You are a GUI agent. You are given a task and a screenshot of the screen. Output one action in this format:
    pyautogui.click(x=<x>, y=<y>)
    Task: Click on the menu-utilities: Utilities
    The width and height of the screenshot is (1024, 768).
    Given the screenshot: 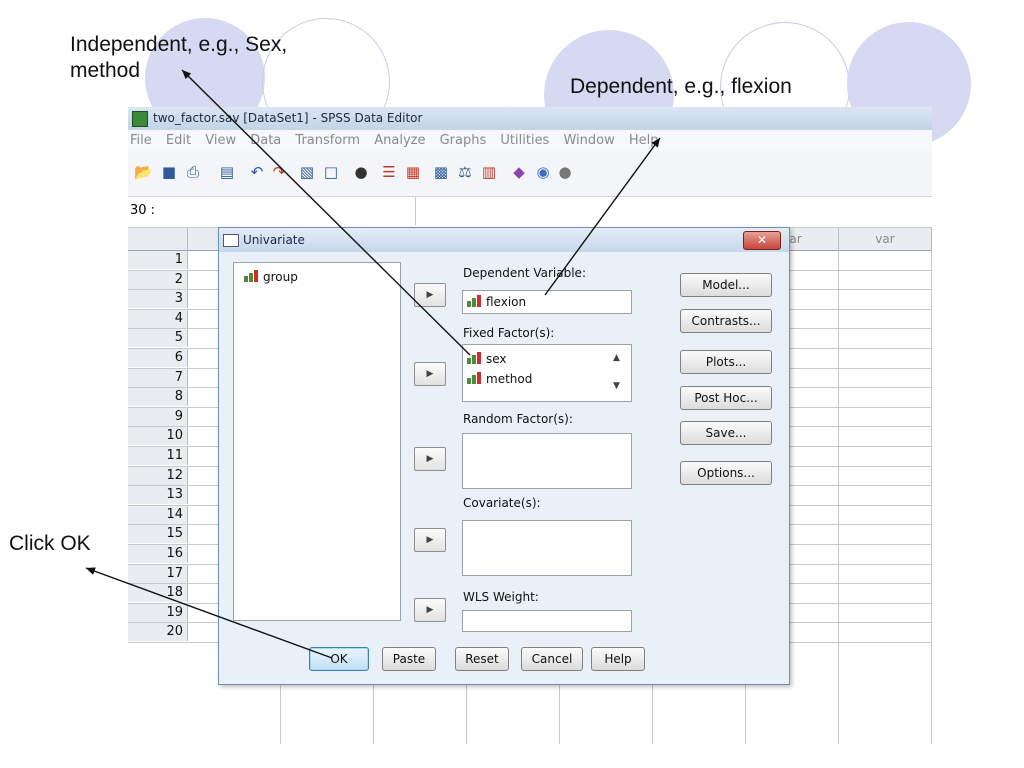 What is the action you would take?
    pyautogui.click(x=524, y=140)
    